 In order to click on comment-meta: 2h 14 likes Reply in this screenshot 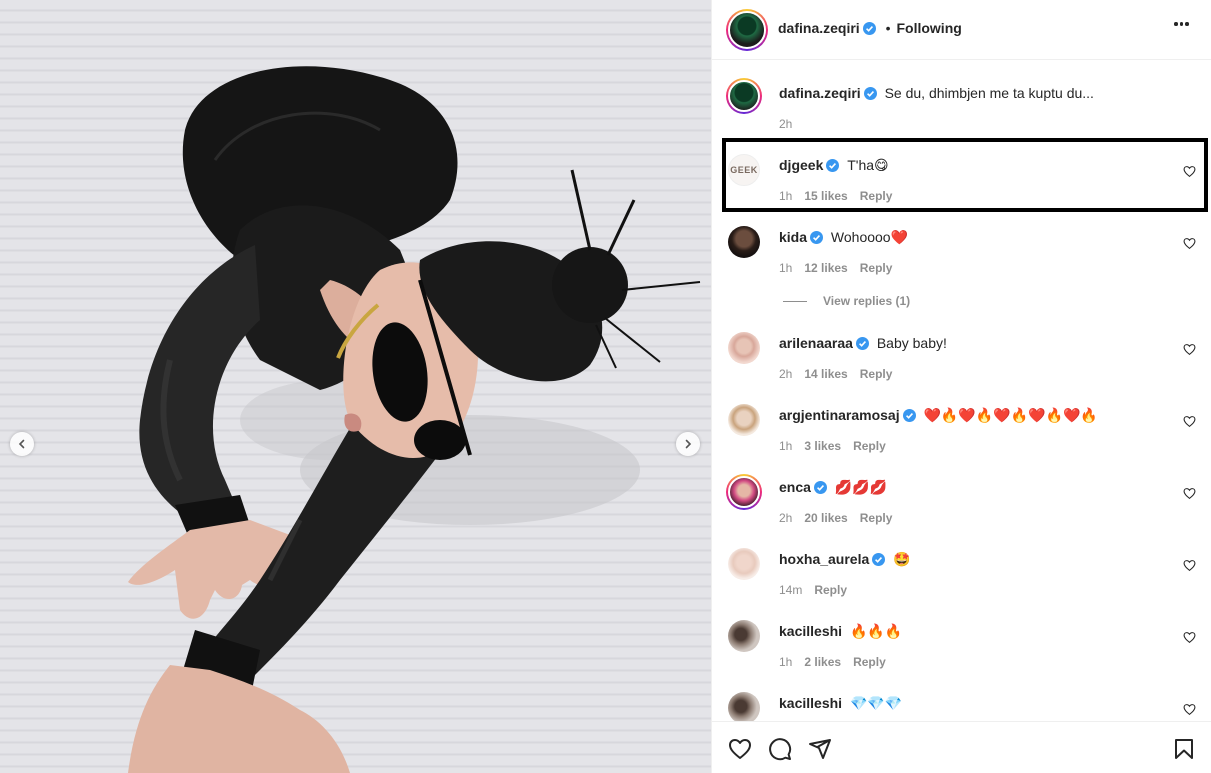, I will do `click(841, 374)`.